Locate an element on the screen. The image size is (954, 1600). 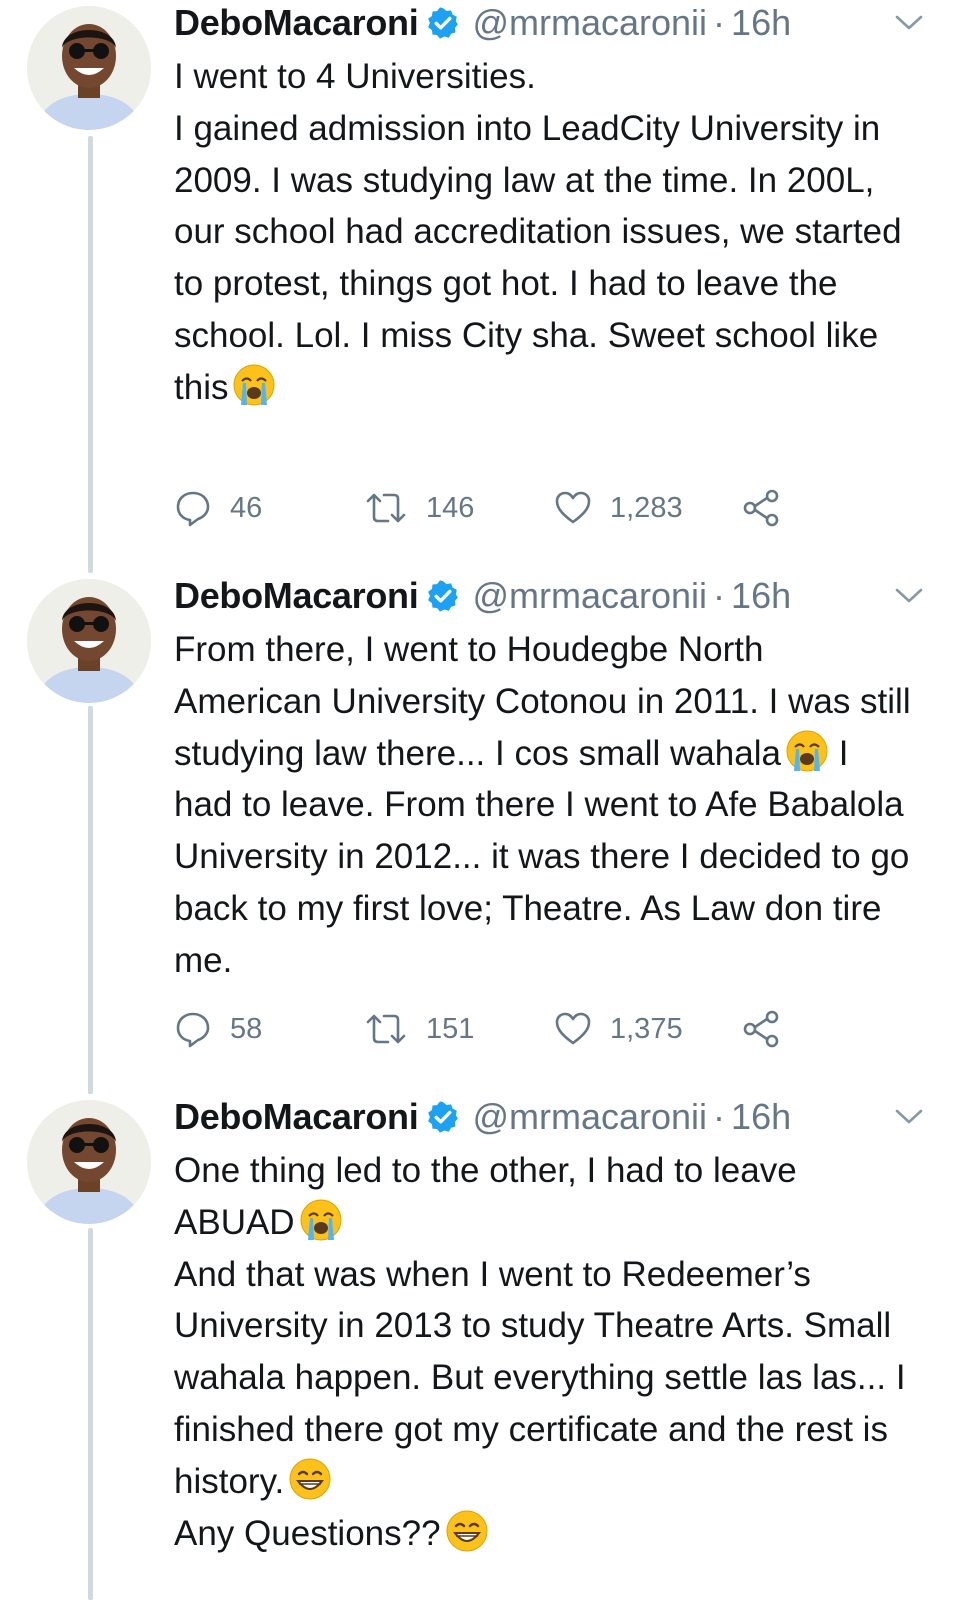
retweet-button: 151 is located at coordinates (459, 1029).